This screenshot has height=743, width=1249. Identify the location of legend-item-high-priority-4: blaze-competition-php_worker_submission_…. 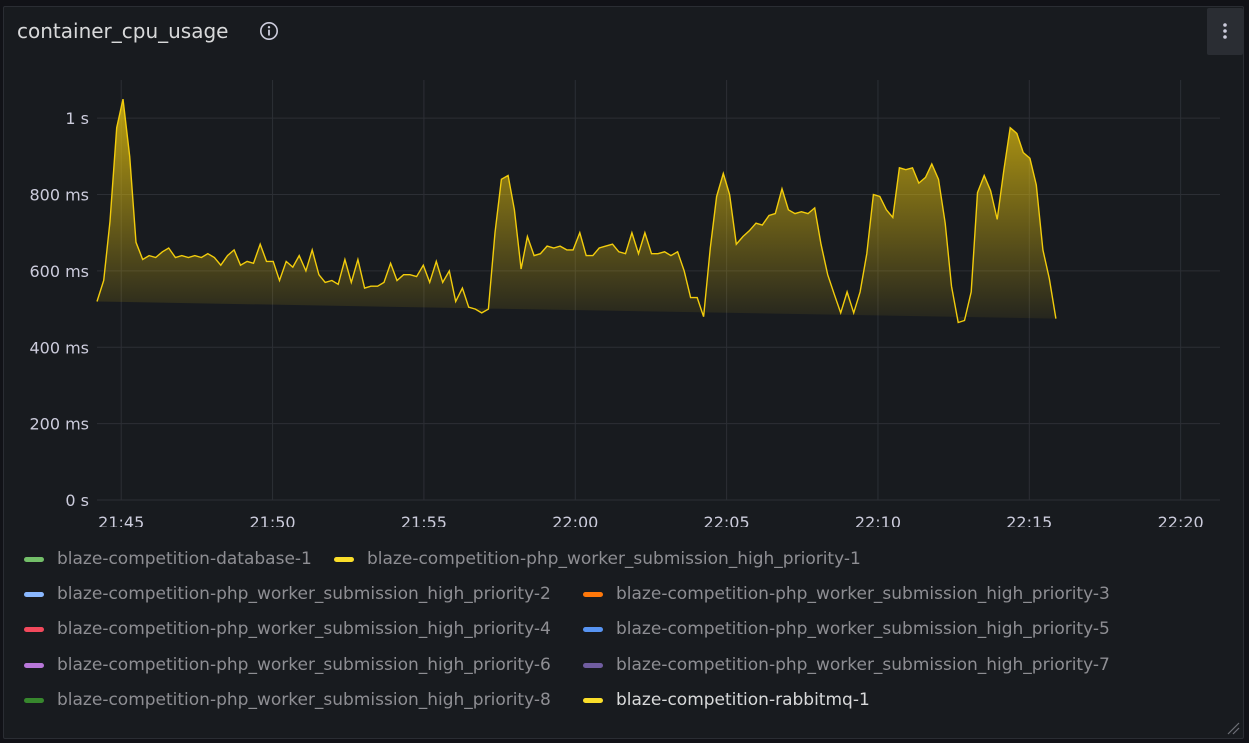
(287, 629).